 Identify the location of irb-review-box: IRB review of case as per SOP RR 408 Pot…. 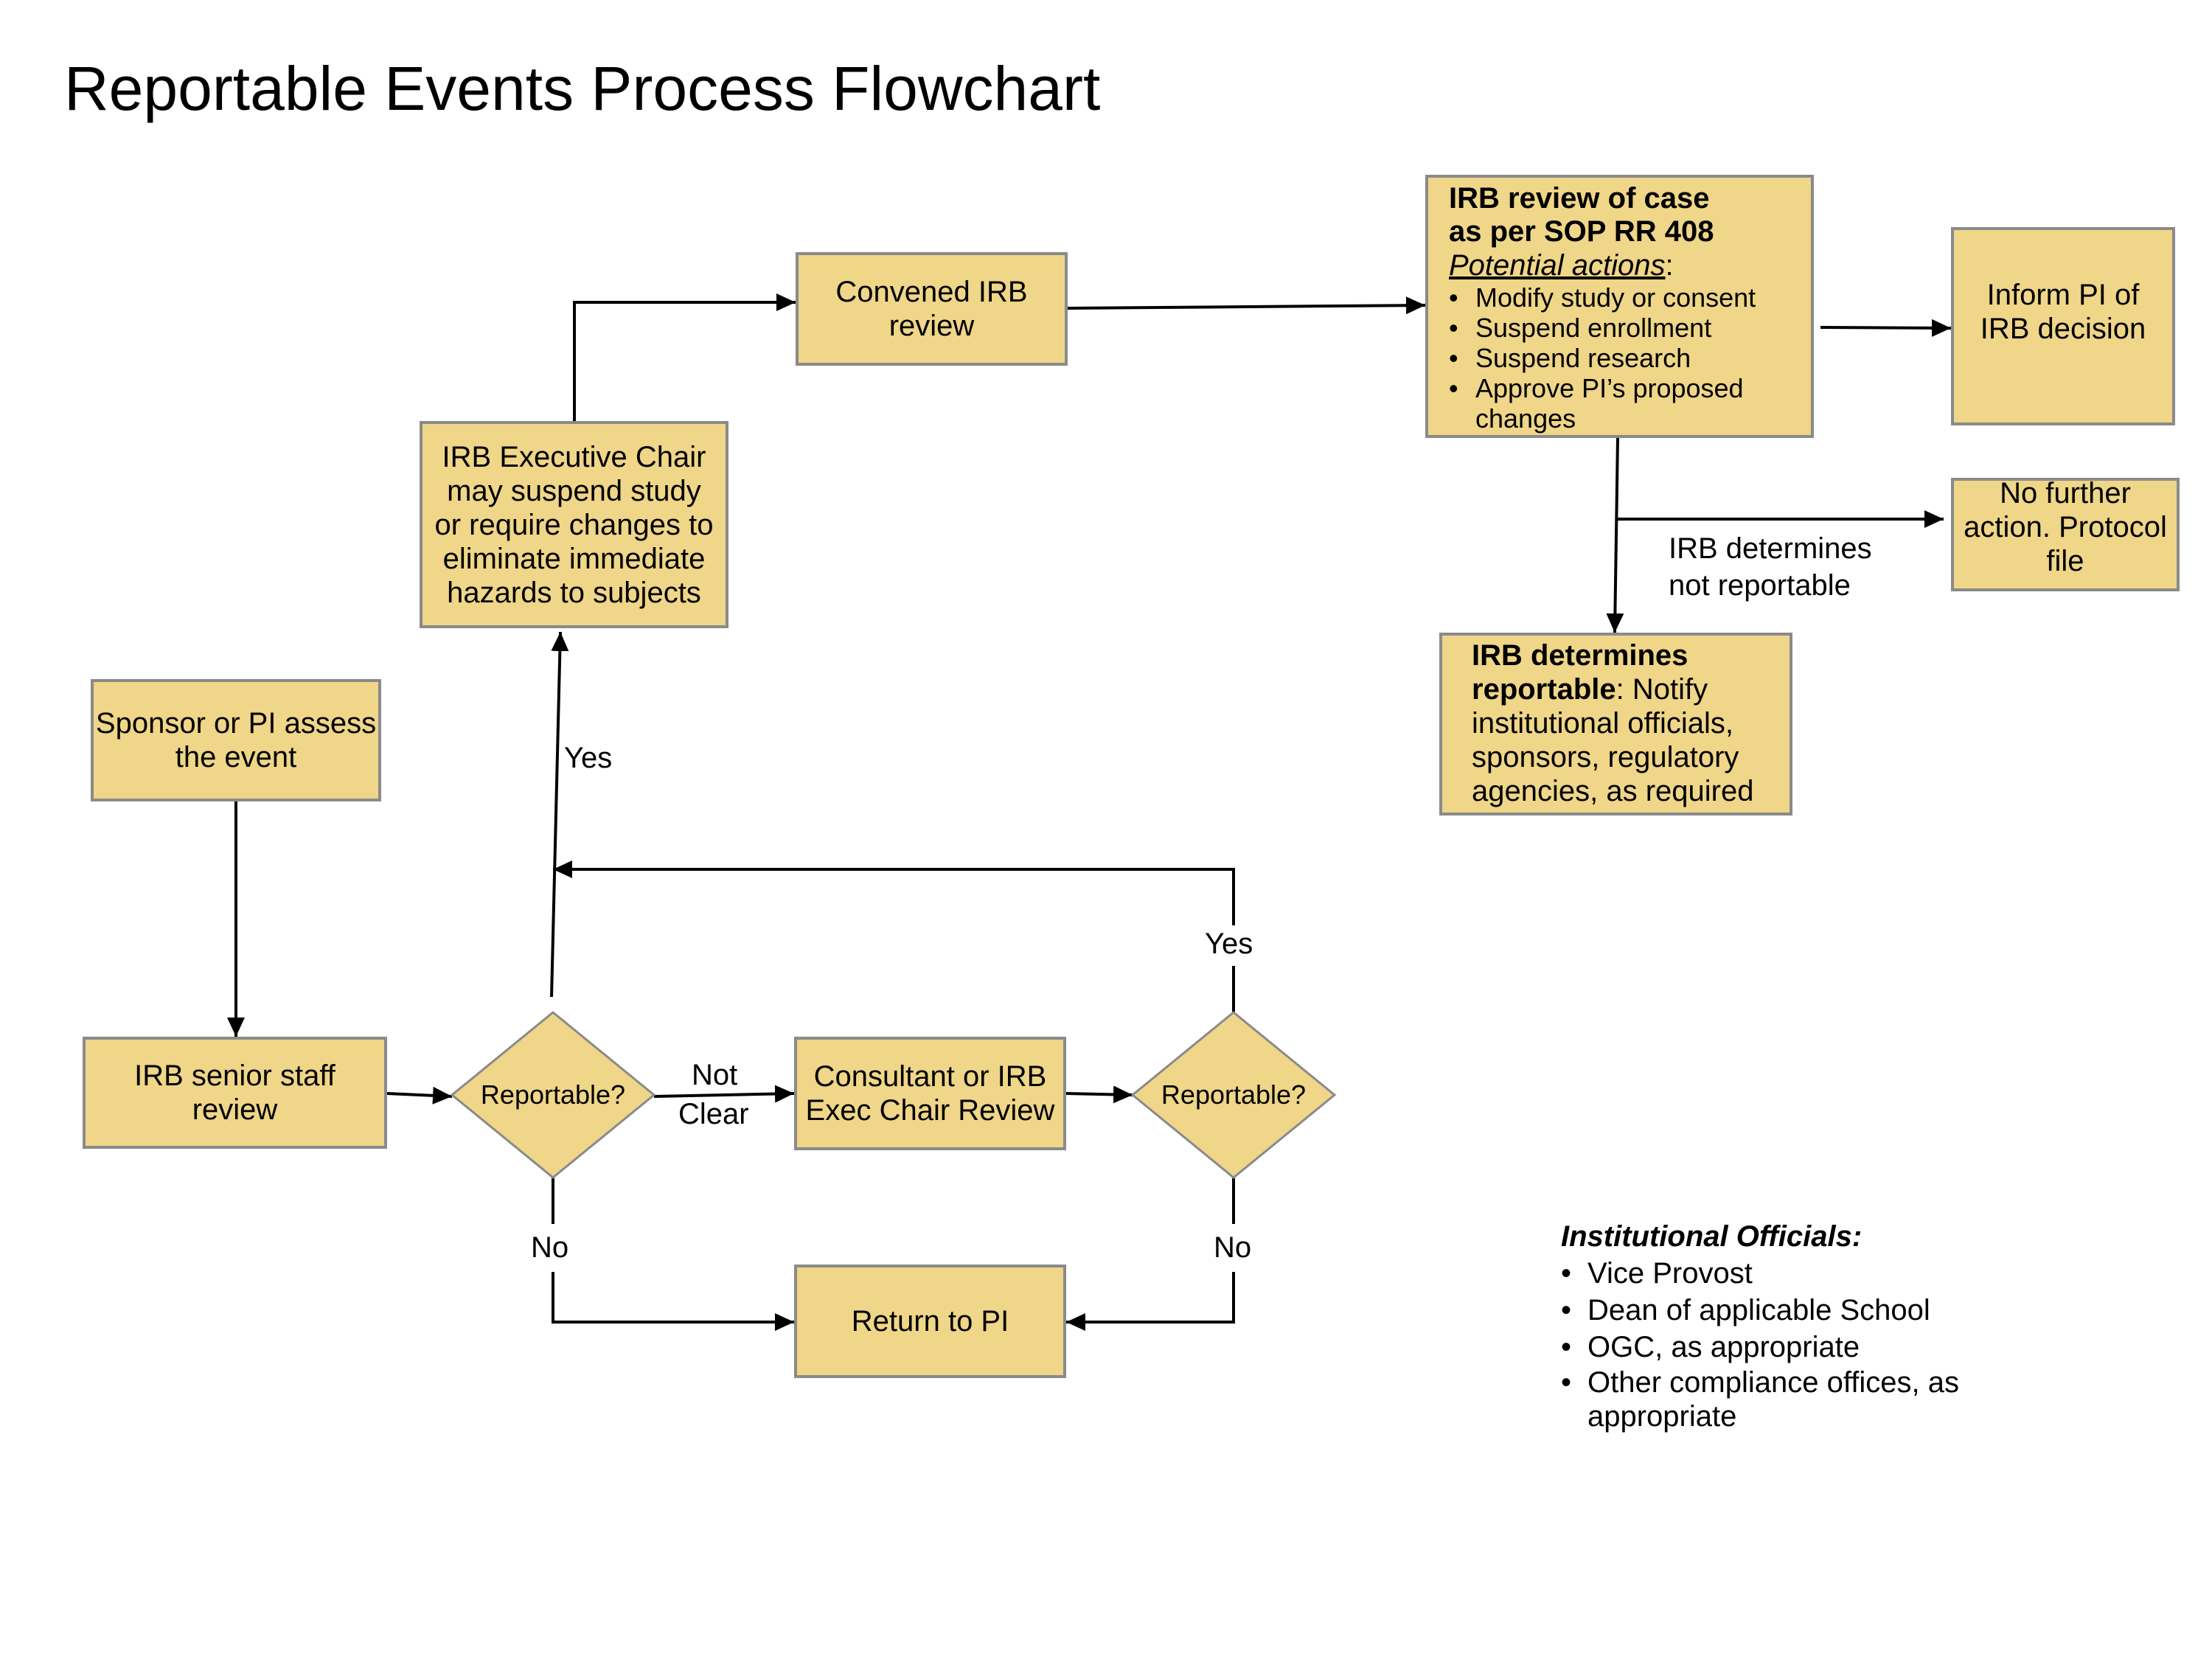
(1619, 306).